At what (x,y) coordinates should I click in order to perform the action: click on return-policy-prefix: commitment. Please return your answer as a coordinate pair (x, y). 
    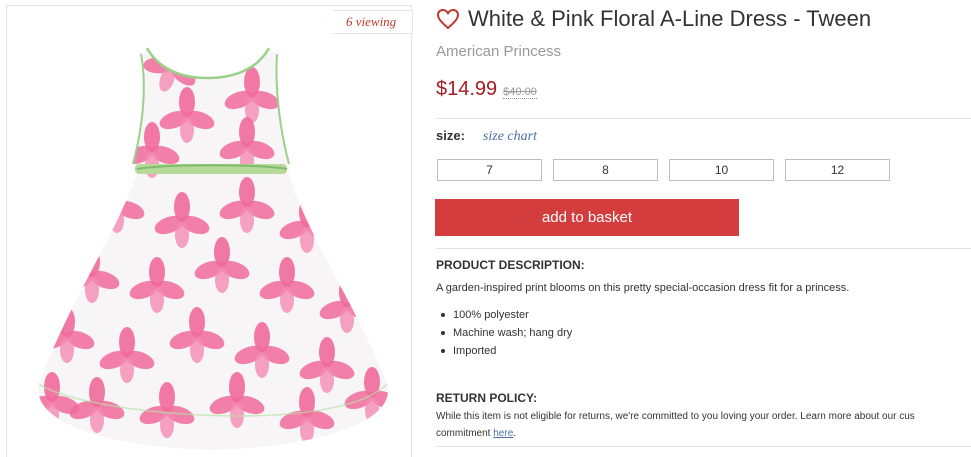
    Looking at the image, I should click on (465, 433).